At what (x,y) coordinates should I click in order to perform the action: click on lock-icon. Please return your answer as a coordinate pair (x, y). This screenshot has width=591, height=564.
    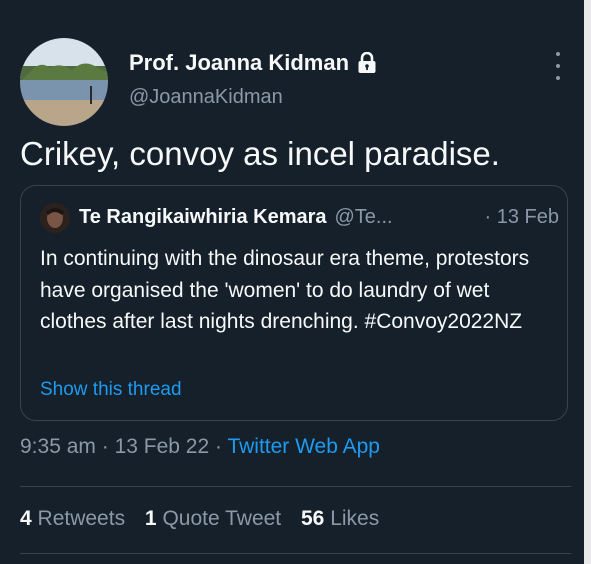
    Looking at the image, I should click on (367, 62).